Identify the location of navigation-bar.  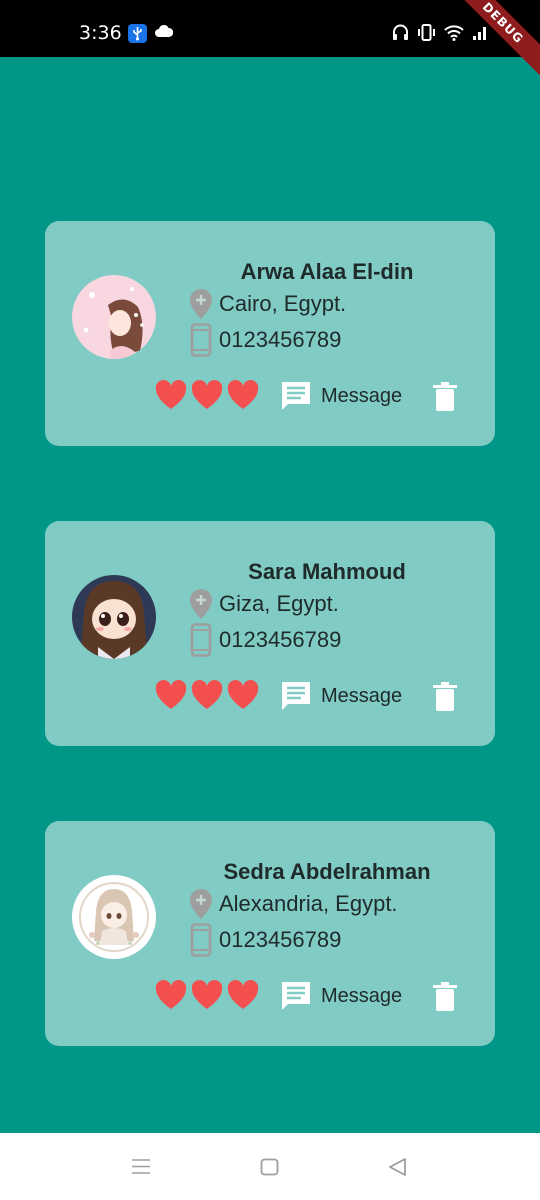
(270, 1166).